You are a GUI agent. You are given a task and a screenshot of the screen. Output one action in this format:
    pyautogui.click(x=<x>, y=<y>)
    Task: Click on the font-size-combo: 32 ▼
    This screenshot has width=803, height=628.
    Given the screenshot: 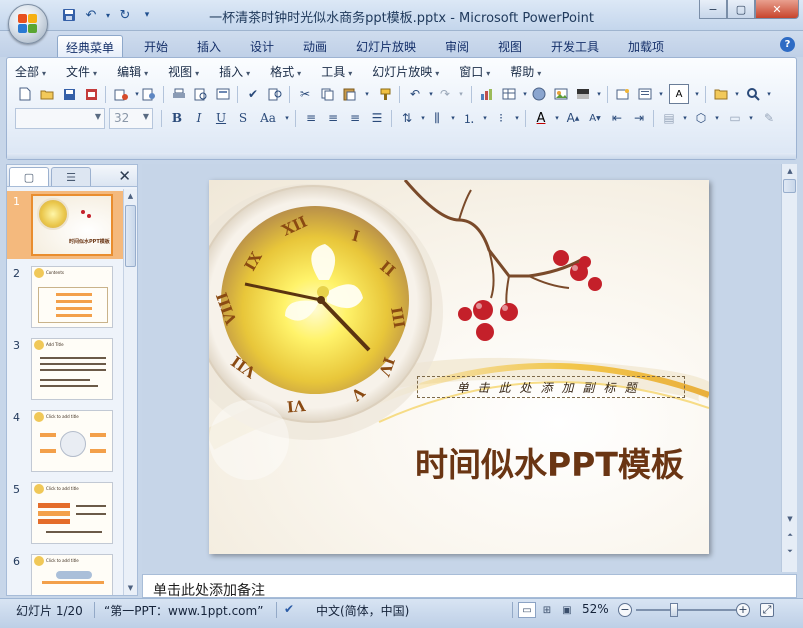 What is the action you would take?
    pyautogui.click(x=131, y=118)
    